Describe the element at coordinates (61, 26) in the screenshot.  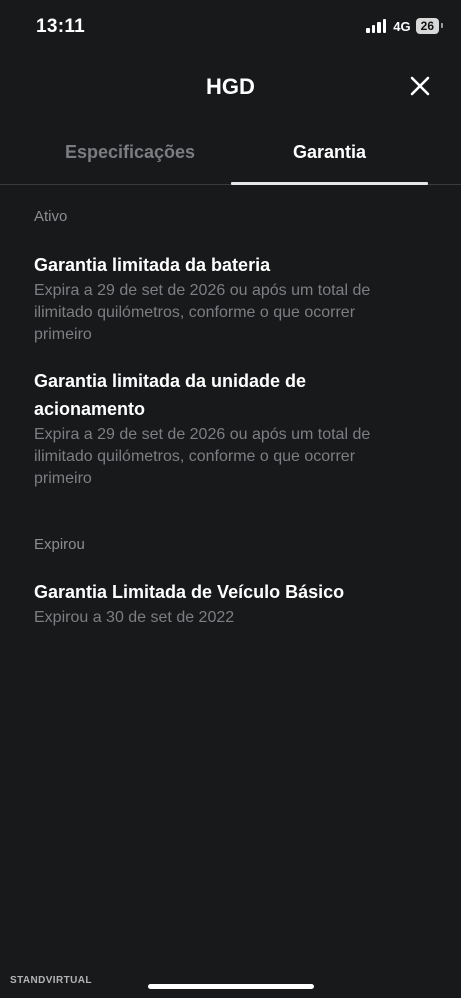
I see `status-time: 13:11` at that location.